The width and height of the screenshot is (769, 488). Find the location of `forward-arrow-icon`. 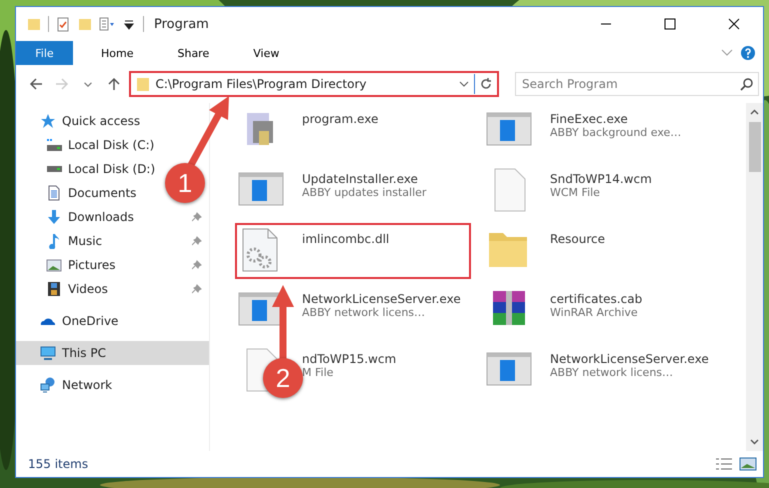

forward-arrow-icon is located at coordinates (61, 84).